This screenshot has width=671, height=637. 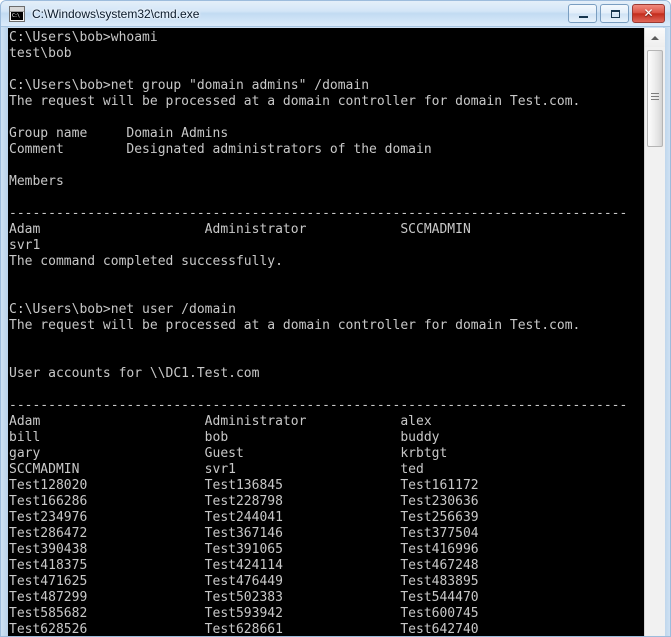 I want to click on title-bar: C:\ C:\Windows\system32\cmd.exe ✕, so click(x=335, y=14).